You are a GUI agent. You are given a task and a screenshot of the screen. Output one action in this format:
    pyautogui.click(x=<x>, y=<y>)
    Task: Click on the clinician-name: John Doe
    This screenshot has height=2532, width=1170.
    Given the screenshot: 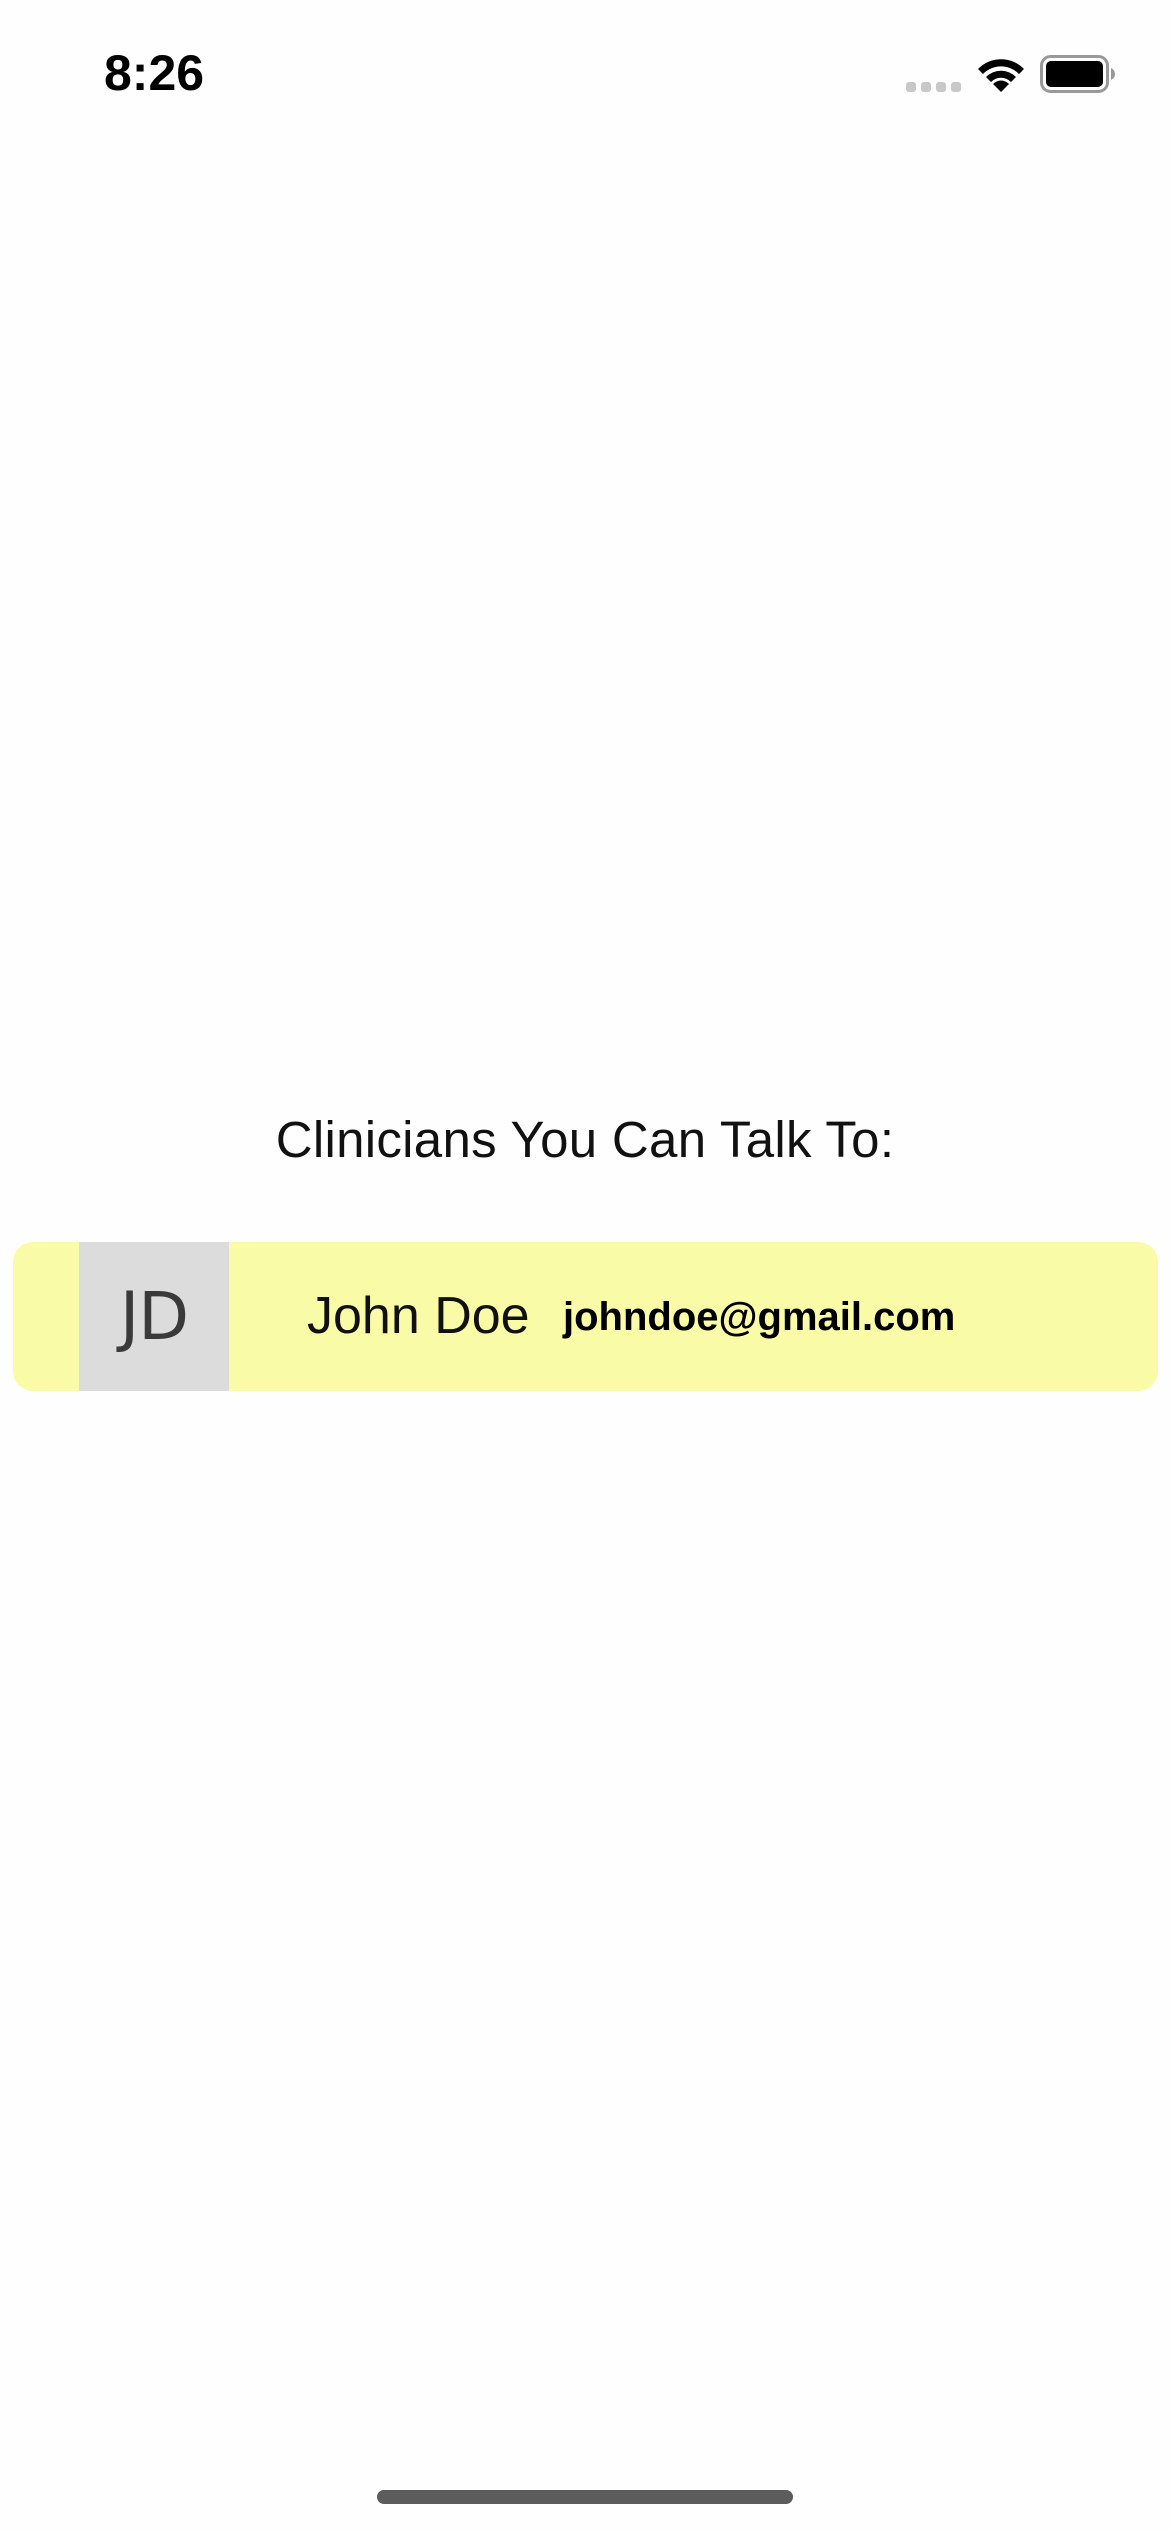 What is the action you would take?
    pyautogui.click(x=418, y=1316)
    